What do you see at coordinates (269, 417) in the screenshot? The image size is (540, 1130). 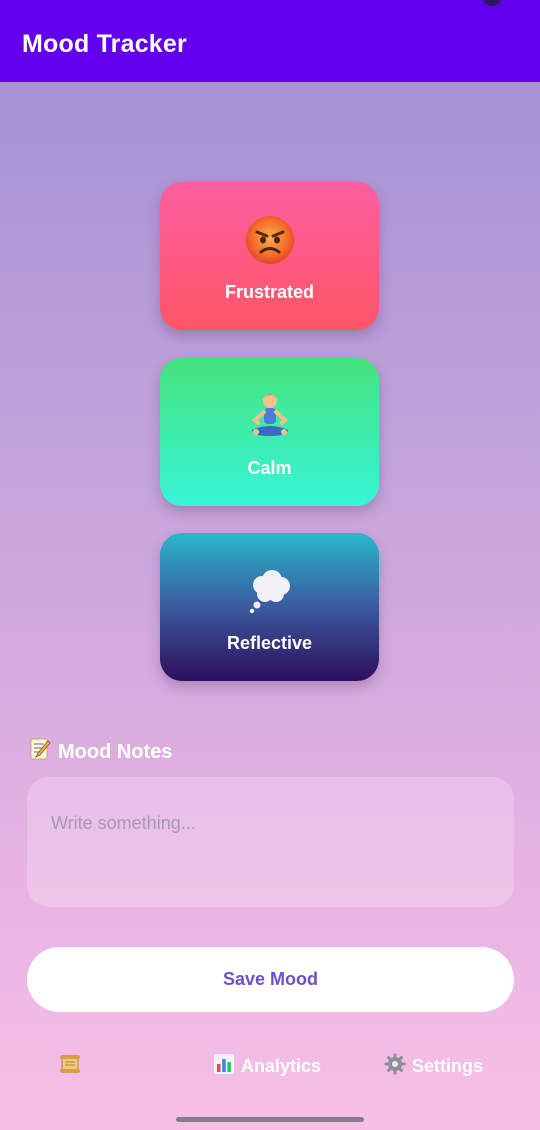 I see `meditating-person-icon` at bounding box center [269, 417].